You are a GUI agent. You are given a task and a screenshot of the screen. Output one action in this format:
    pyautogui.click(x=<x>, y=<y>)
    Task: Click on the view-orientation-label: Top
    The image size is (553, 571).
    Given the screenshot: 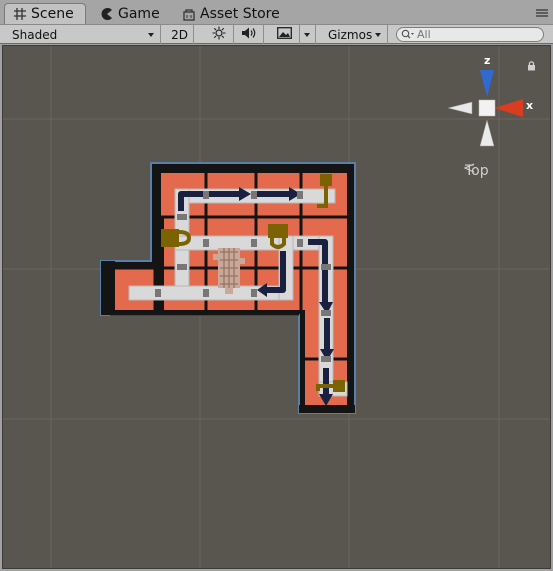 What is the action you would take?
    pyautogui.click(x=476, y=171)
    